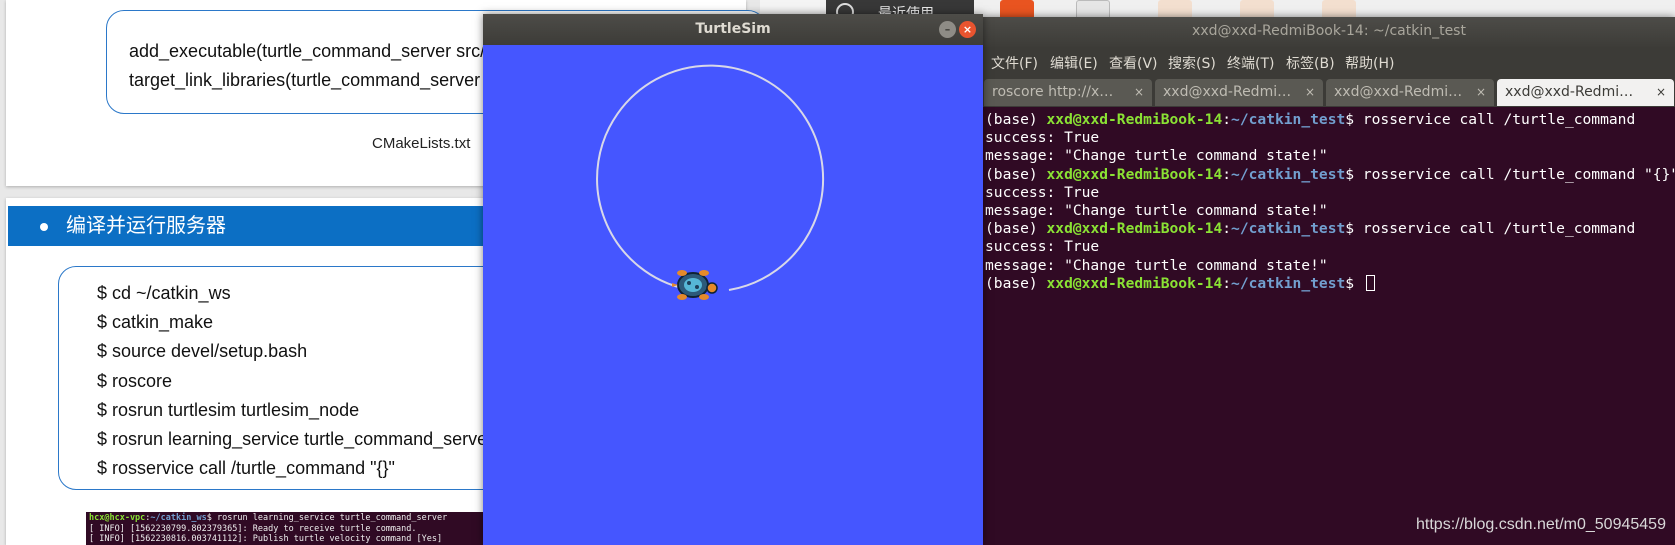 This screenshot has width=1675, height=545. I want to click on tab-roscore: roscore http://x… ×, so click(1068, 92).